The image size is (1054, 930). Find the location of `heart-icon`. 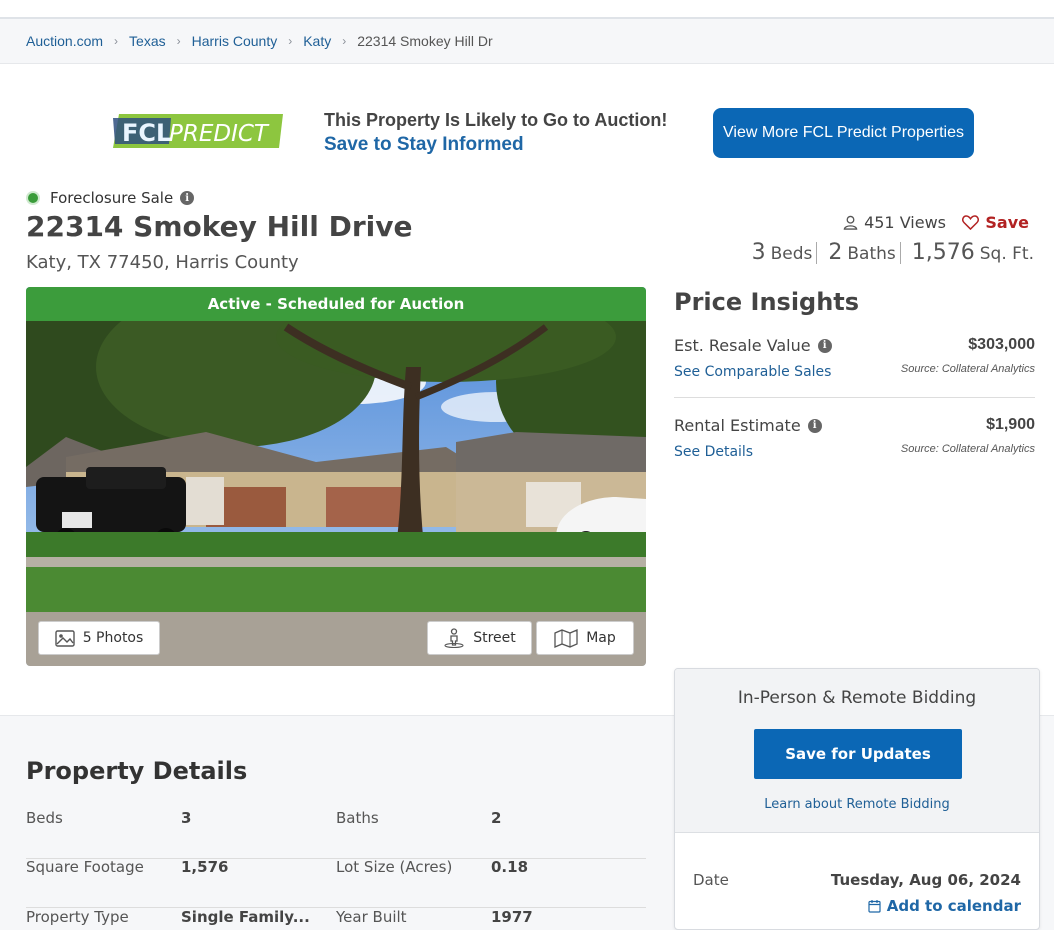

heart-icon is located at coordinates (971, 222).